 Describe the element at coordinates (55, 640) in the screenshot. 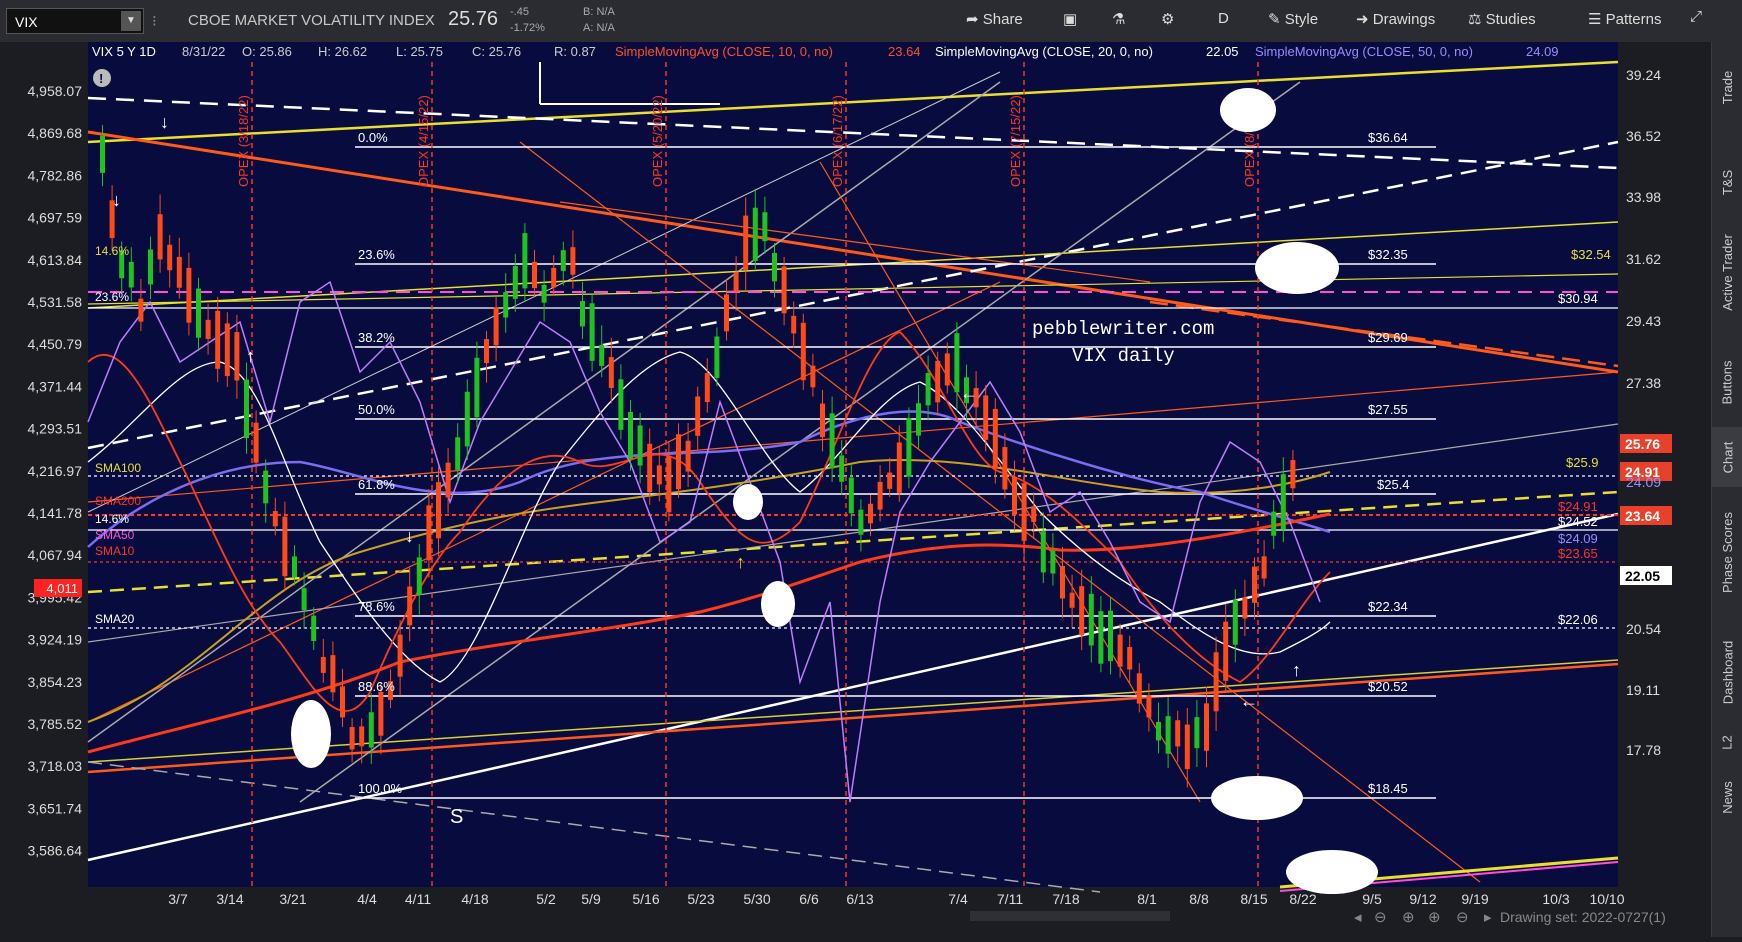

I see `left-axis-tick: 3,924.19` at that location.